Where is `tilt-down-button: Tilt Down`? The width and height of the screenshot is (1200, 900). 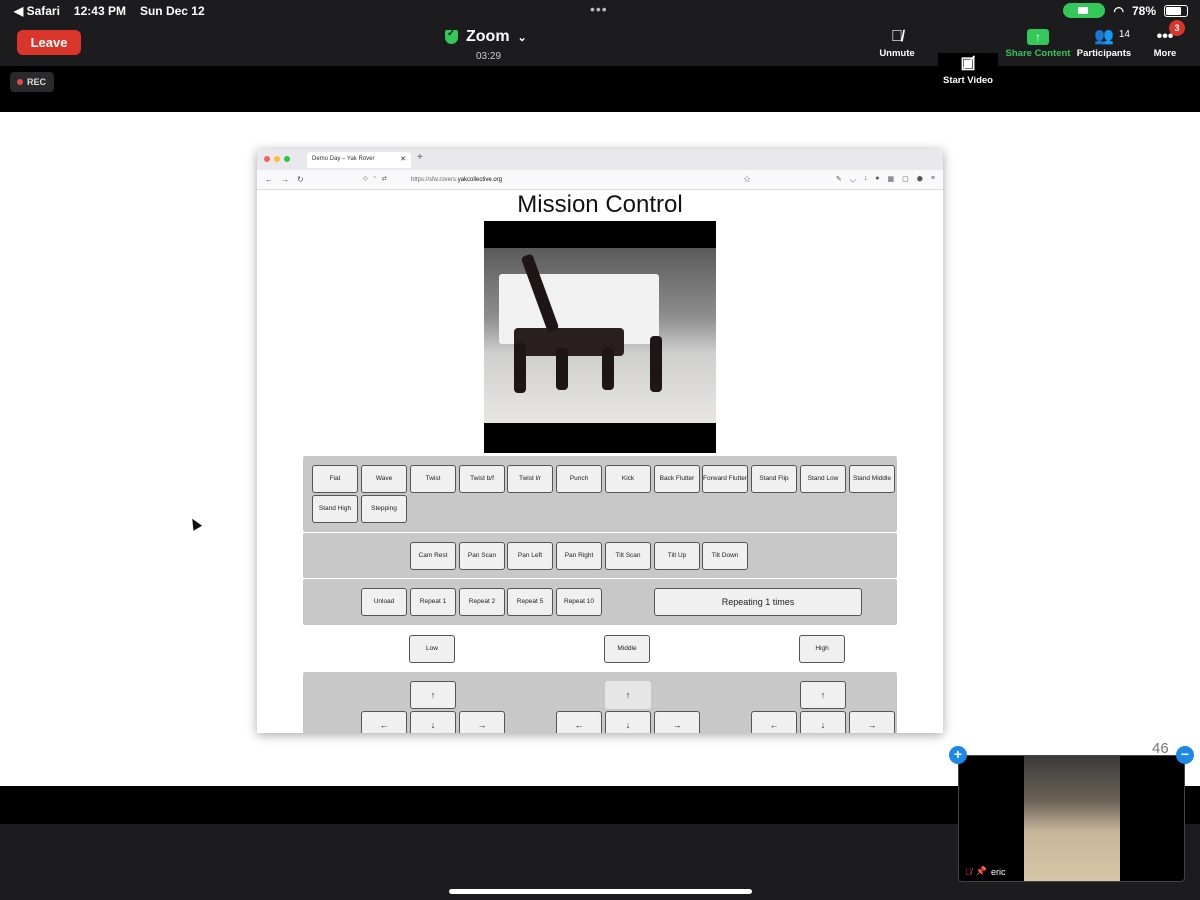
tilt-down-button: Tilt Down is located at coordinates (725, 556).